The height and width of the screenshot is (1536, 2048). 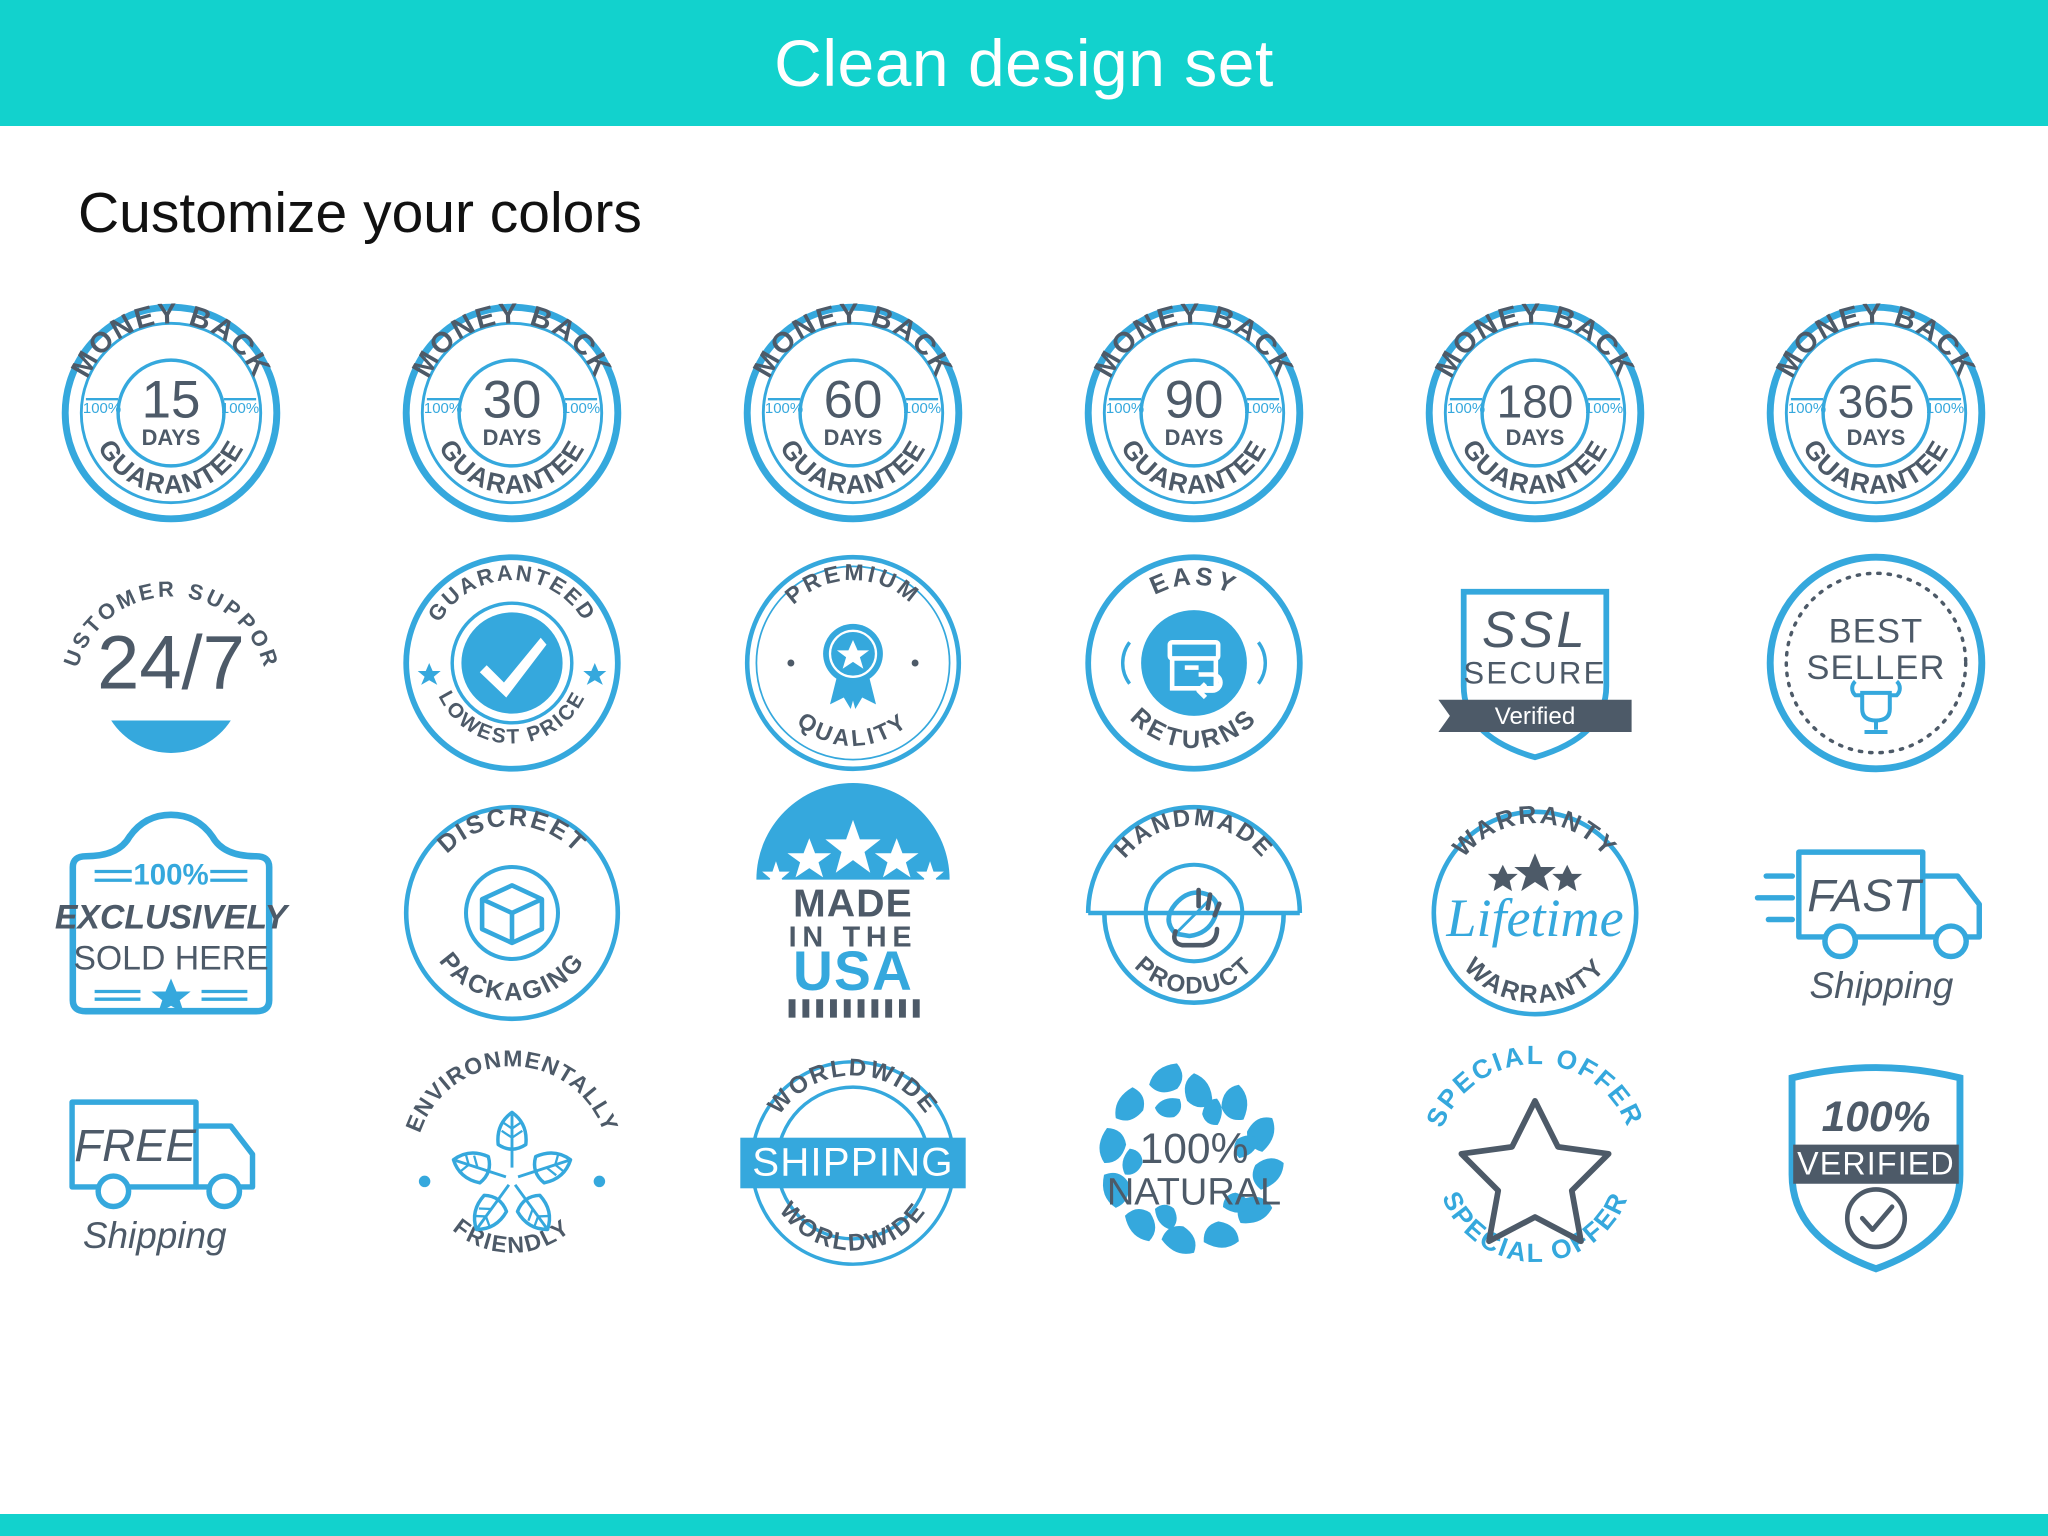 I want to click on box-icon, so click(x=511, y=913).